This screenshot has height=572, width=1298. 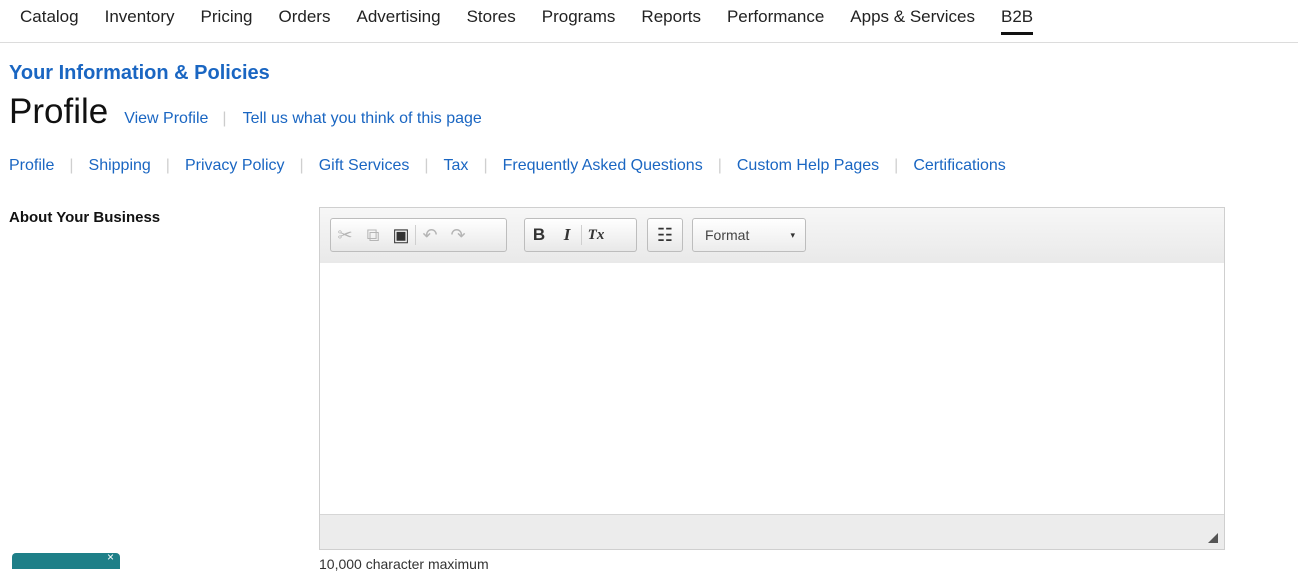 What do you see at coordinates (305, 17) in the screenshot?
I see `nav-orders: Orders` at bounding box center [305, 17].